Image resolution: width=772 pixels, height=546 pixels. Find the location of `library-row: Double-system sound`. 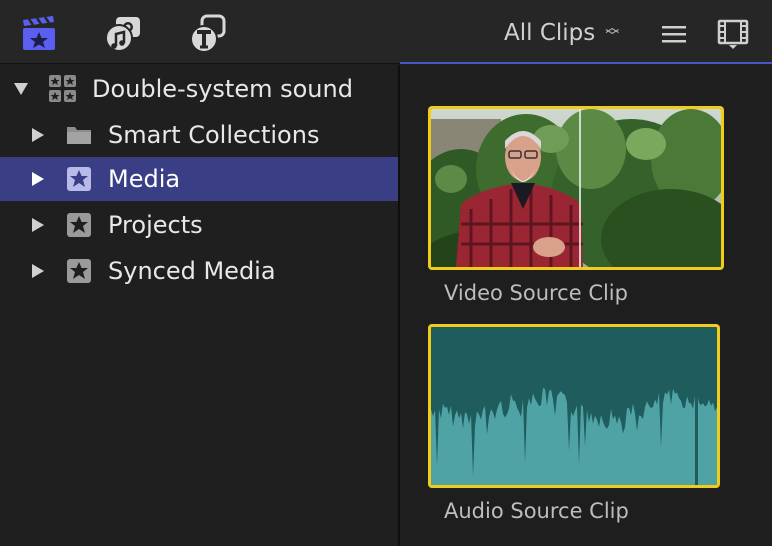

library-row: Double-system sound is located at coordinates (199, 89).